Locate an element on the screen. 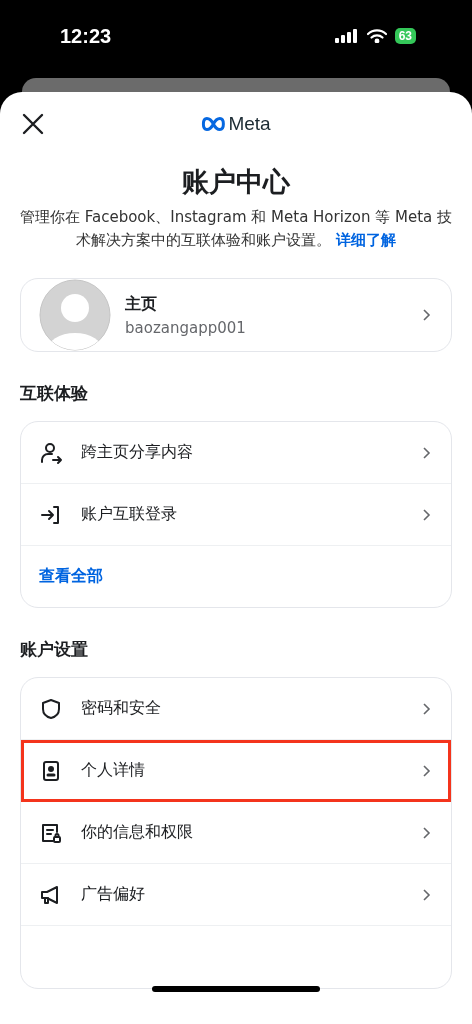 This screenshot has height=1024, width=472. settings-item: 个人详情 is located at coordinates (236, 771).